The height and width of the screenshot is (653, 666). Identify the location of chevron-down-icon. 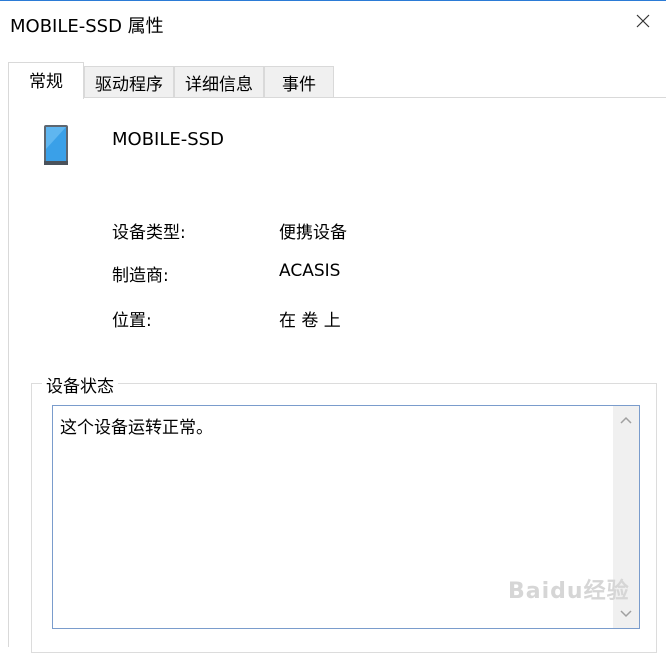
(626, 614).